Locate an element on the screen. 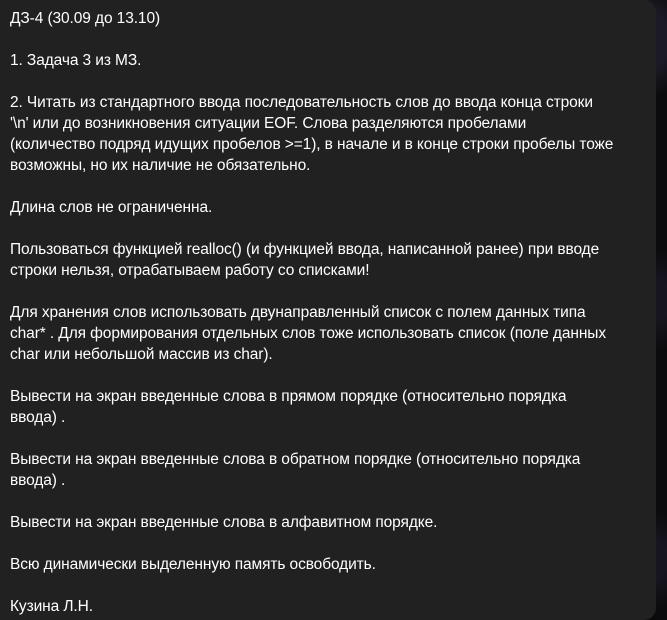  message-title: ДЗ-4 (30.09 до 13.10) is located at coordinates (85, 18).